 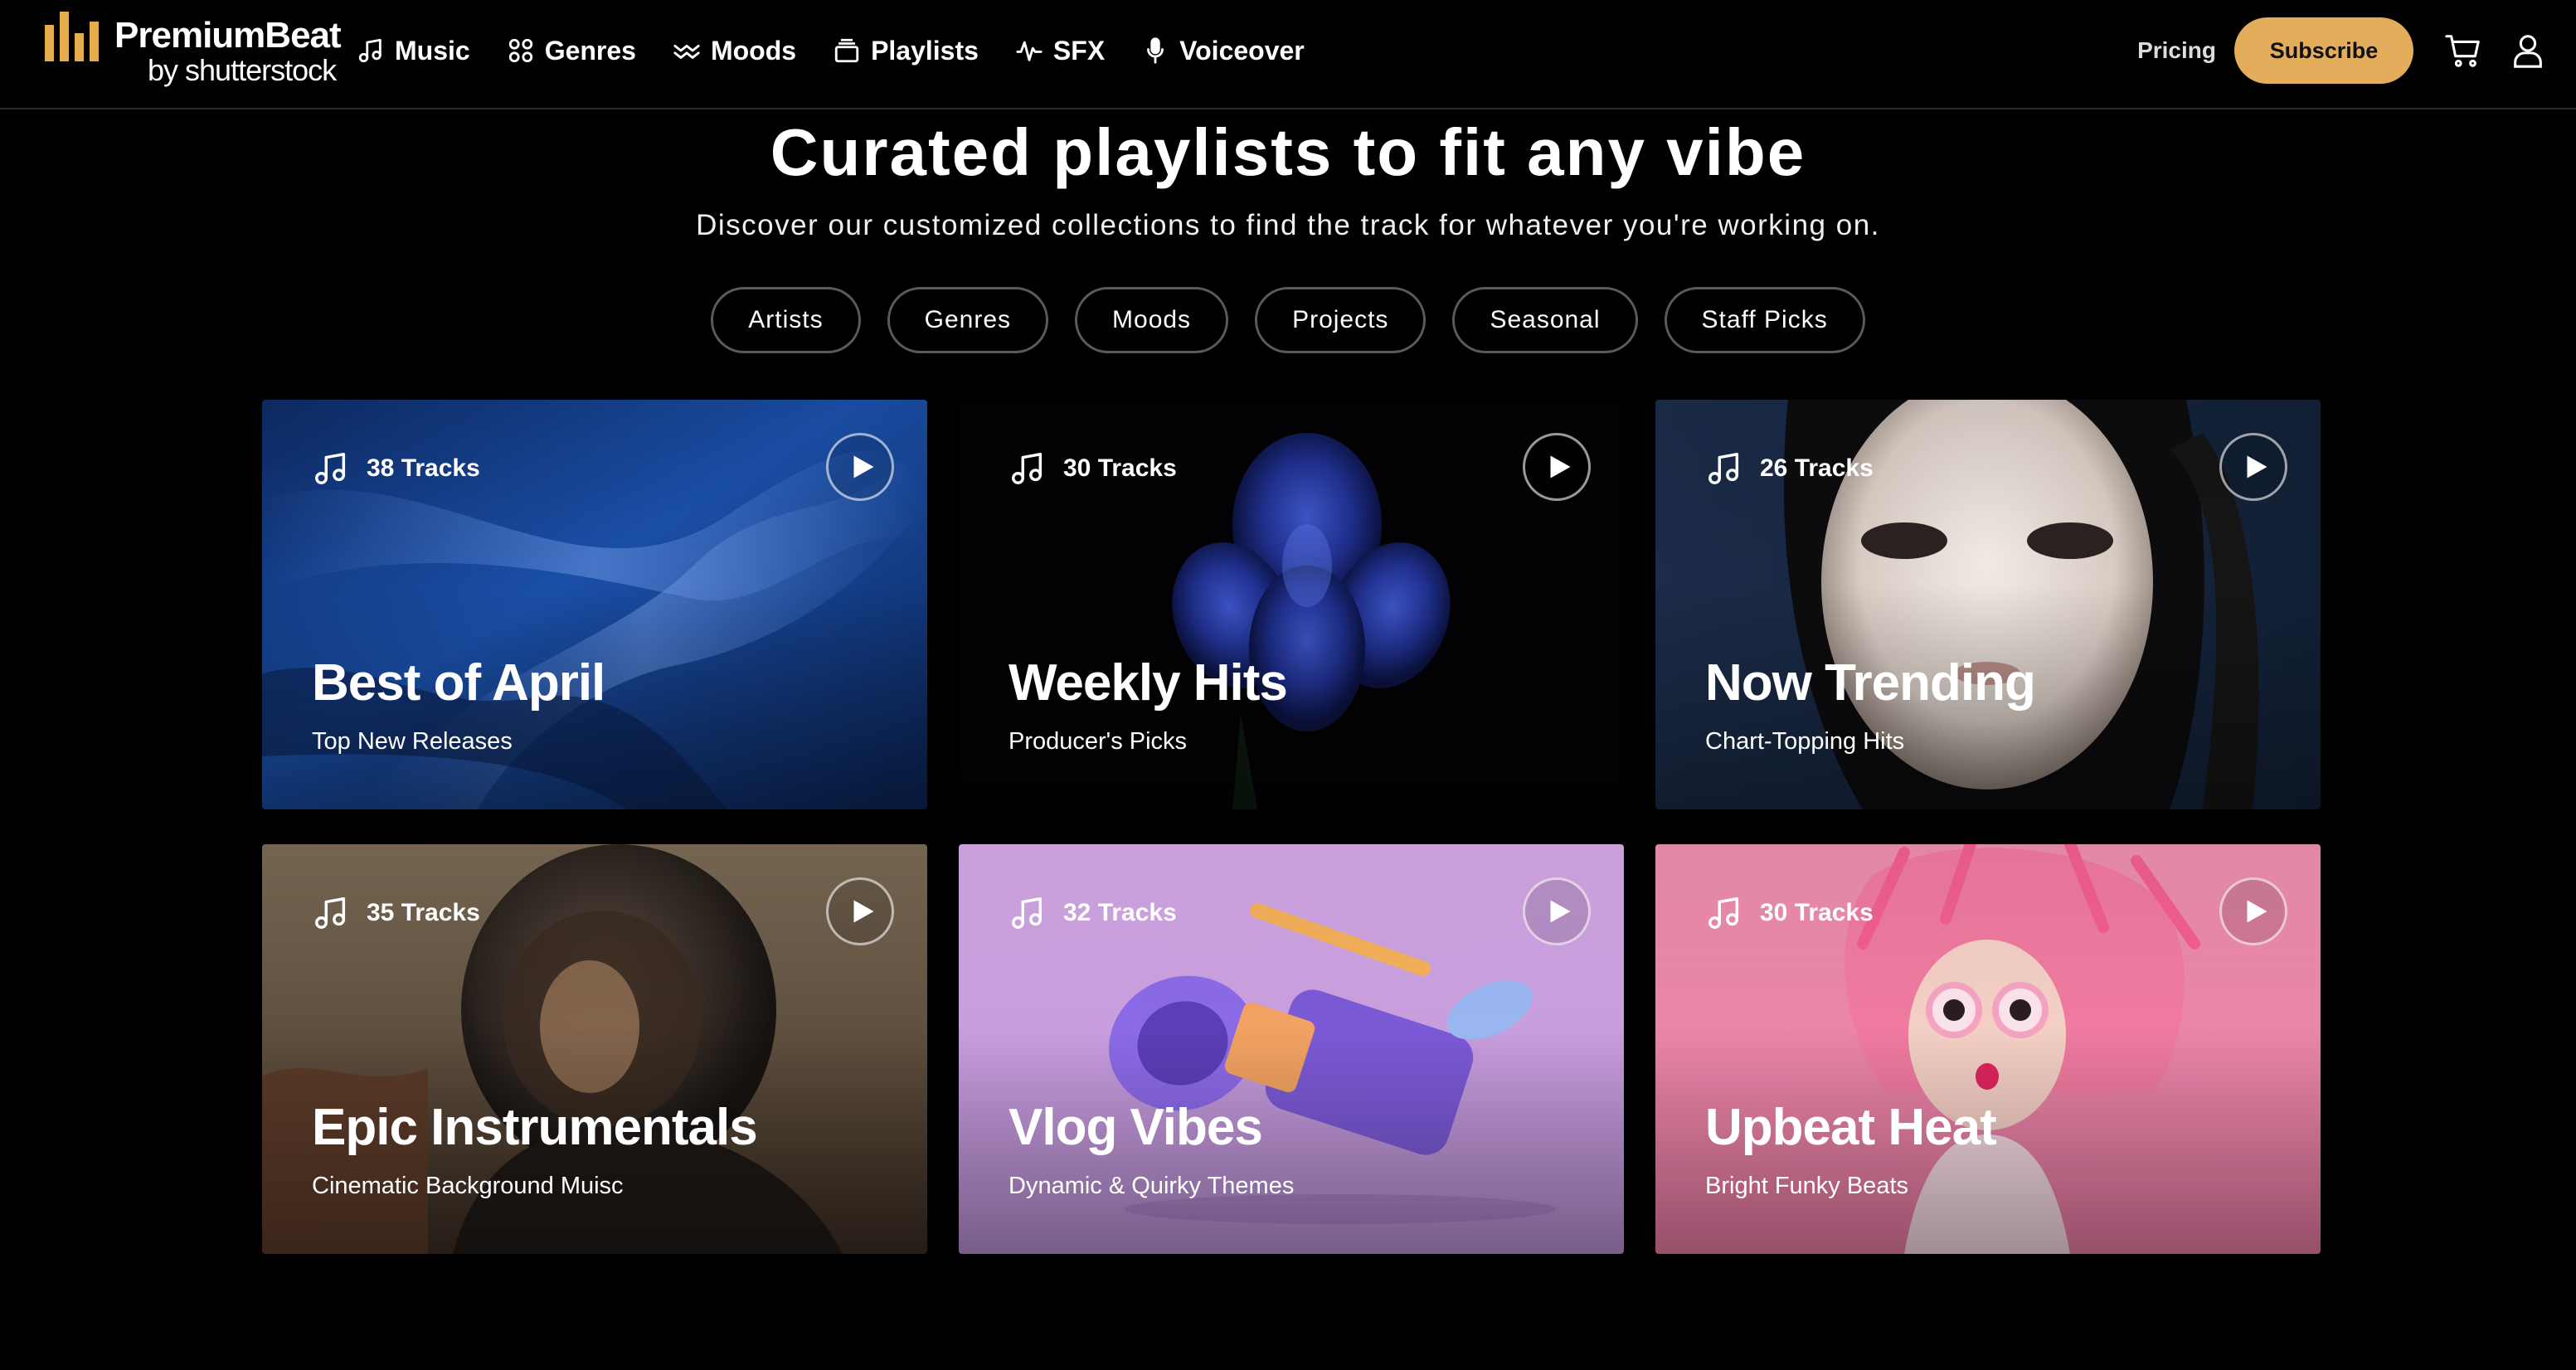 I want to click on playlist-title: Epic Instrumentals, so click(x=535, y=1127).